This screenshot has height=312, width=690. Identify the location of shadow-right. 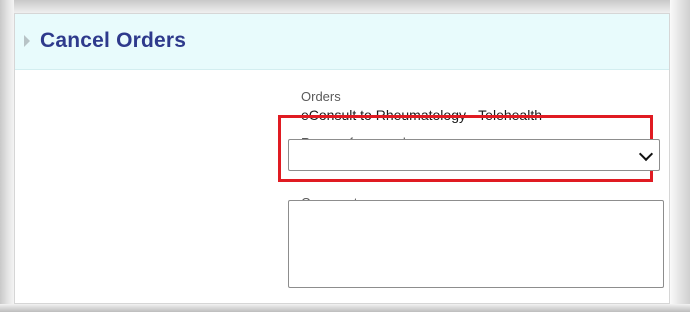
(680, 156).